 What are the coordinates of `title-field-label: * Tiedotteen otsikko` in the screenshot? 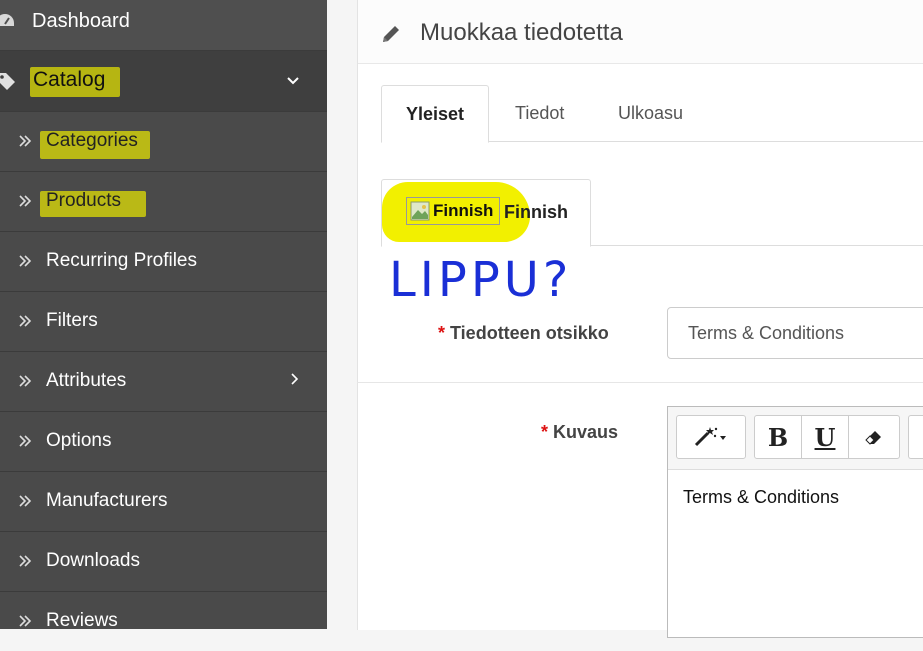 It's located at (523, 333).